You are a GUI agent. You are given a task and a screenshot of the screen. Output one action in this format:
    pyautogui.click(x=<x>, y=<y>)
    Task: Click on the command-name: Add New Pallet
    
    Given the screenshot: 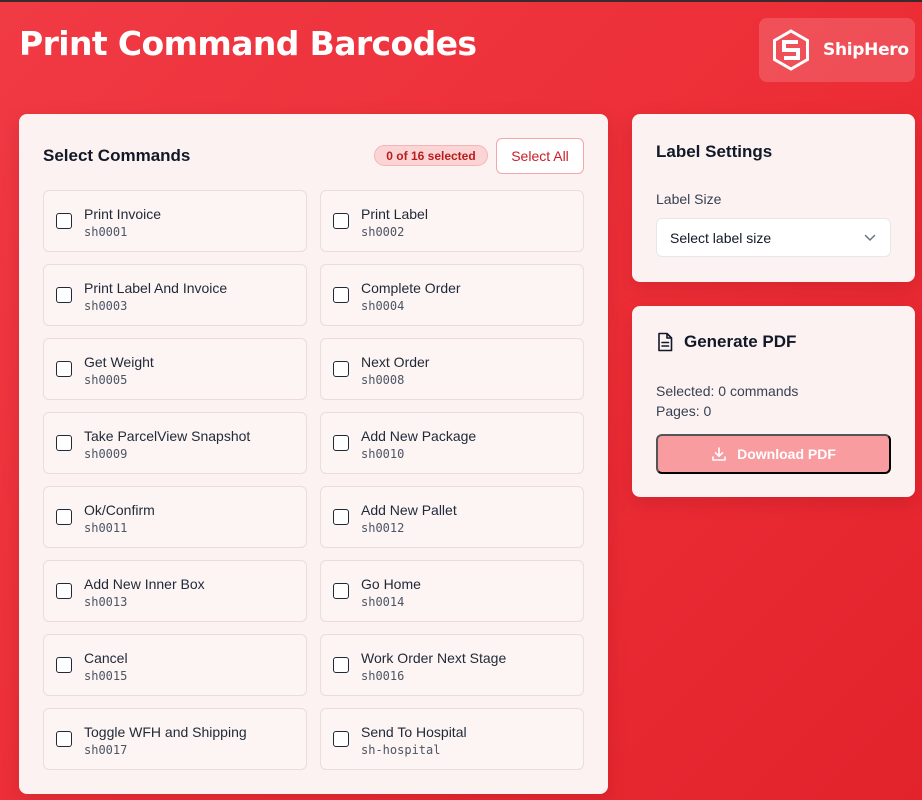 What is the action you would take?
    pyautogui.click(x=409, y=510)
    